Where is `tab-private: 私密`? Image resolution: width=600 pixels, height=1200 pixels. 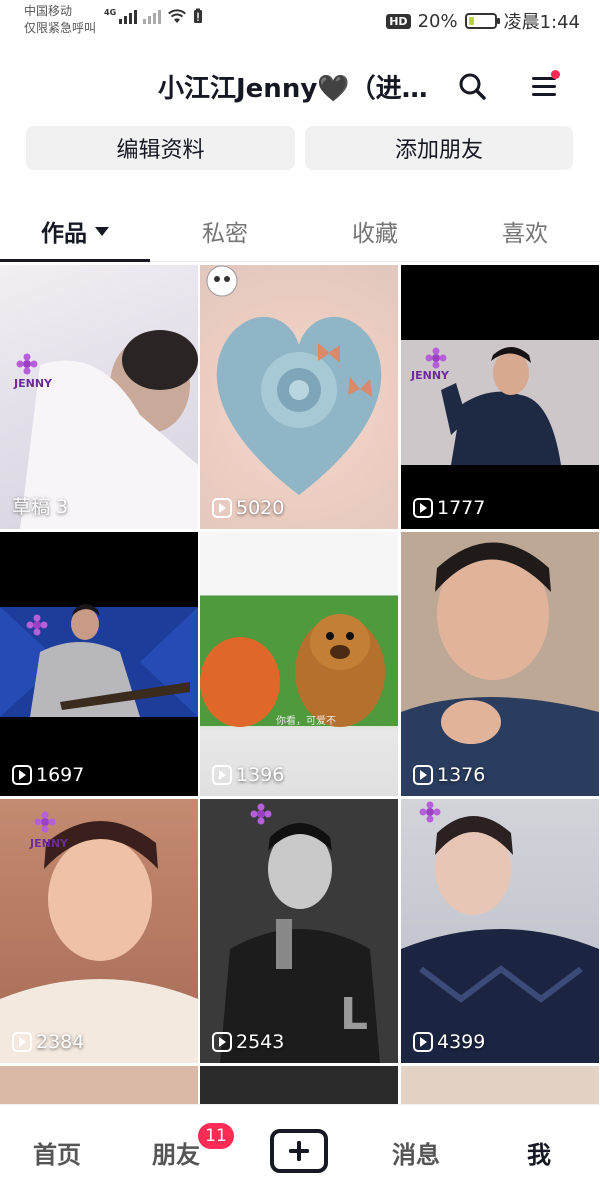
tab-private: 私密 is located at coordinates (225, 231).